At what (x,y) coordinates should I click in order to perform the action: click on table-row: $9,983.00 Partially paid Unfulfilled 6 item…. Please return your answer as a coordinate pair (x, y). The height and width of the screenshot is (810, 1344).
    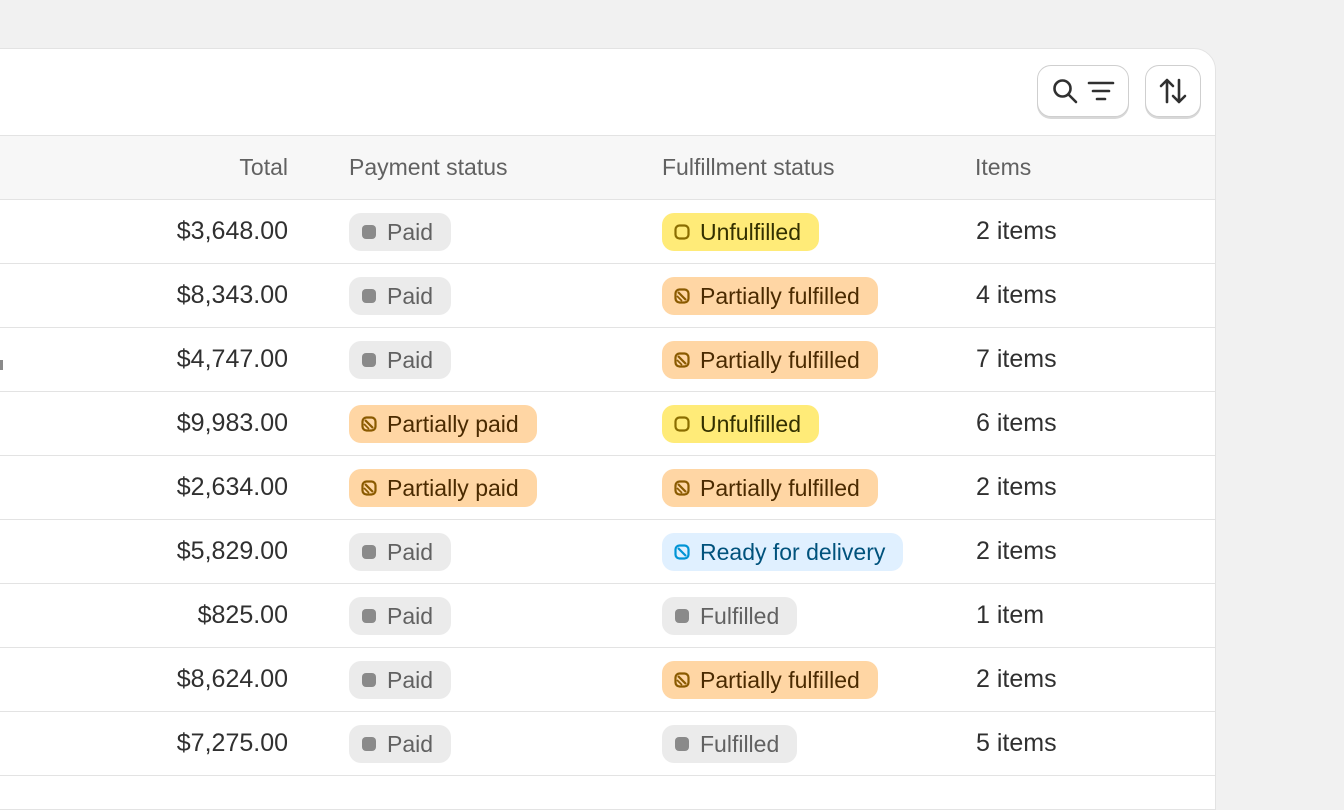
    Looking at the image, I should click on (607, 424).